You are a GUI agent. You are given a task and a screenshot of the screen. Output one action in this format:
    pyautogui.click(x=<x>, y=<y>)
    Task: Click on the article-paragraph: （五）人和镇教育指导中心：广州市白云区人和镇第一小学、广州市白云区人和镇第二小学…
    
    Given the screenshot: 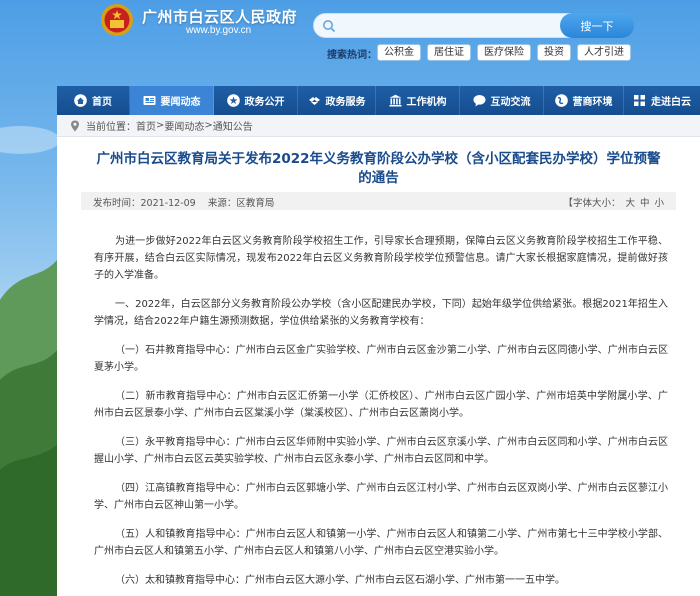 What is the action you would take?
    pyautogui.click(x=381, y=543)
    